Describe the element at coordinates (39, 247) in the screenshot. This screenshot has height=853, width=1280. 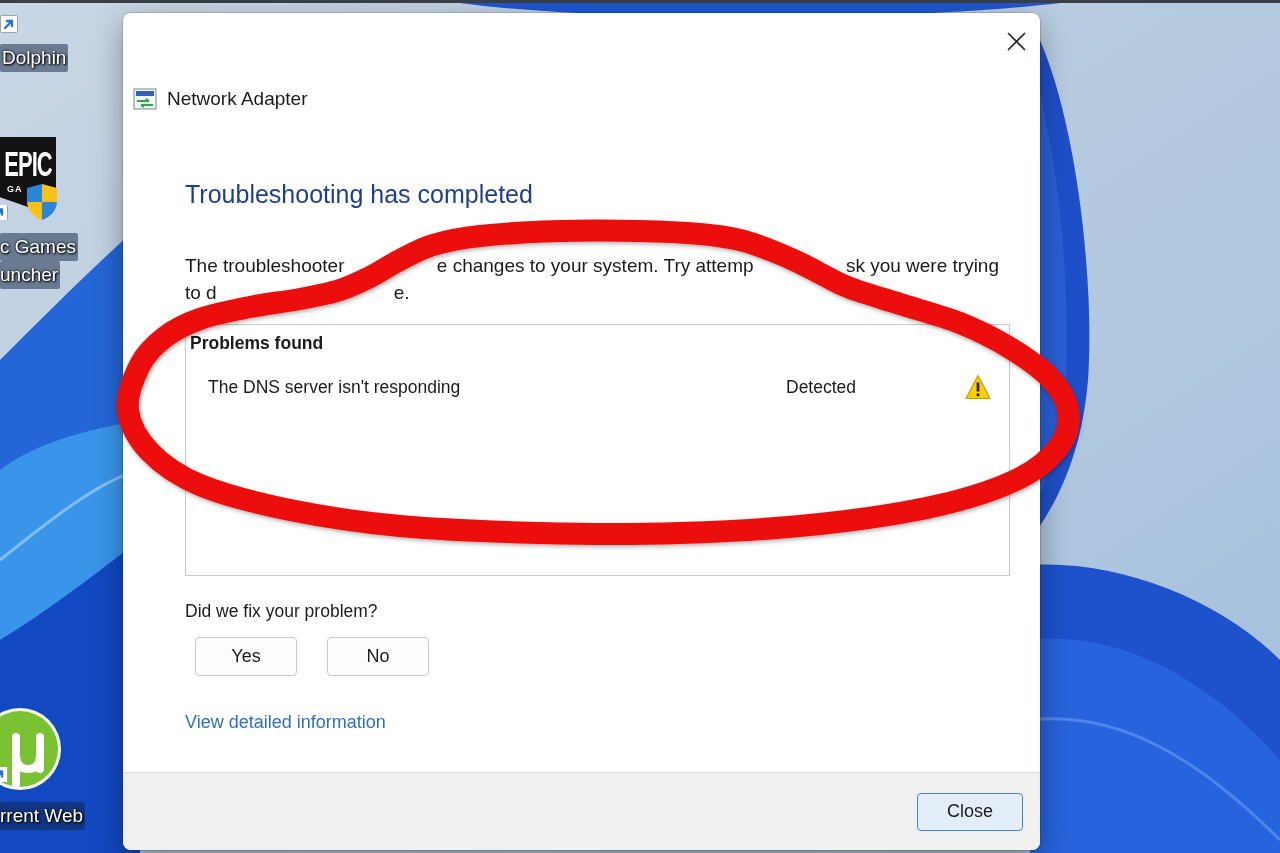
I see `desktop-icon-label: c Games` at that location.